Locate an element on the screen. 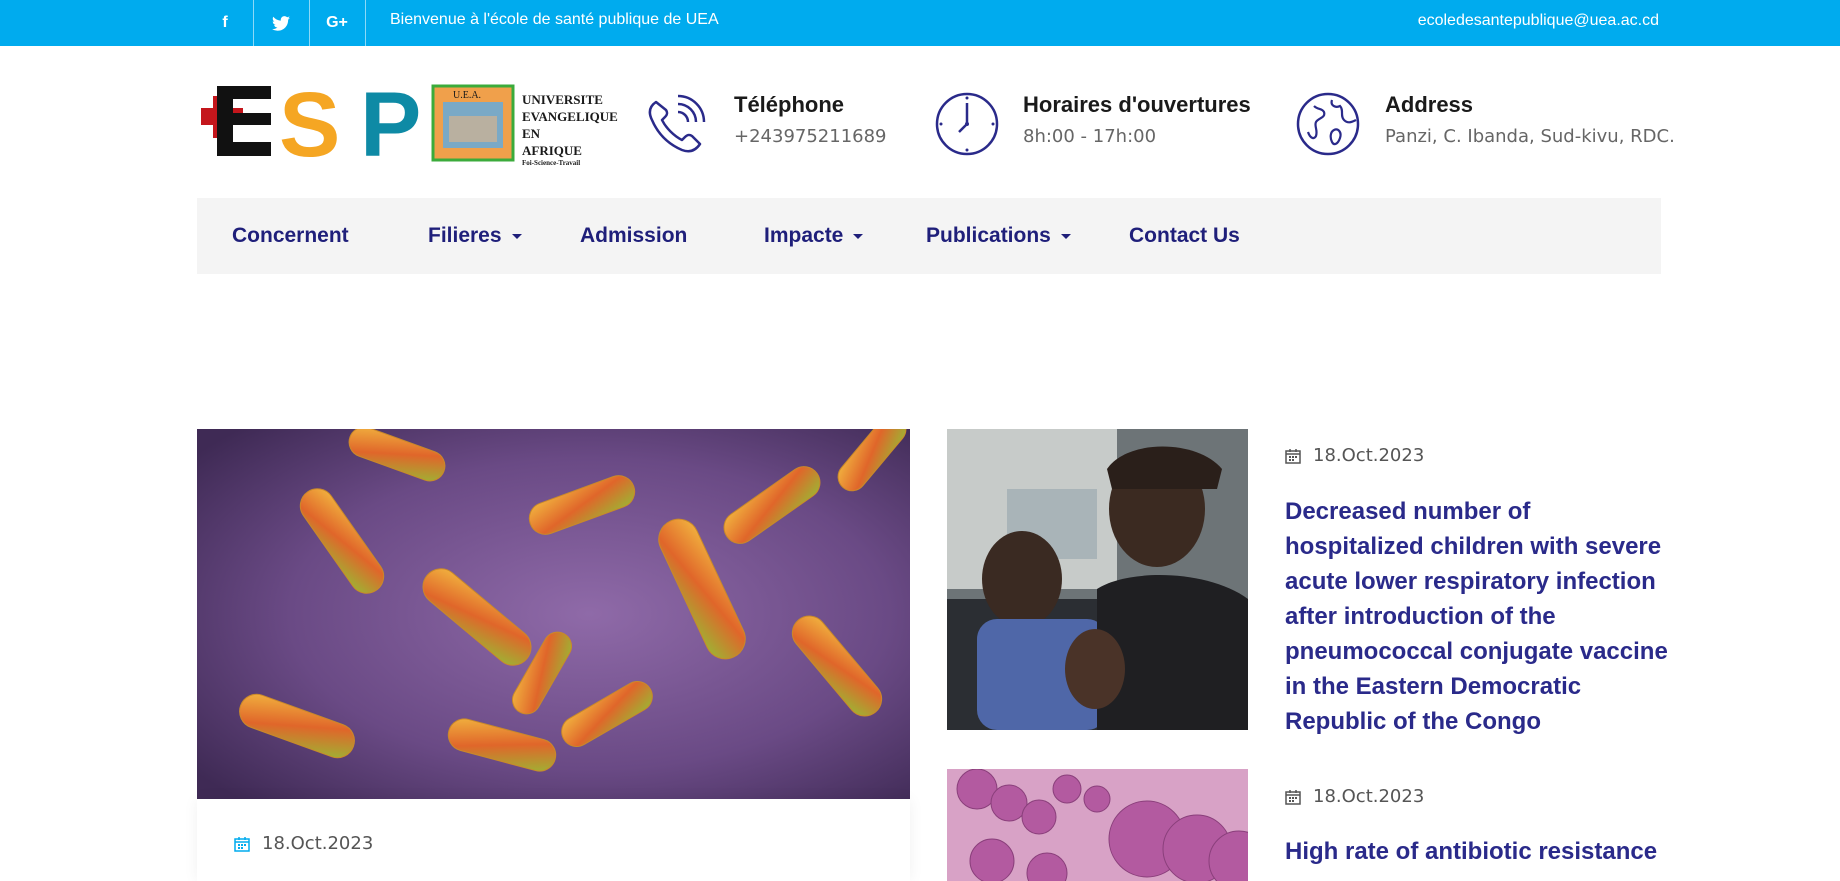 This screenshot has width=1840, height=881. post-title-link: High rate of antibiotic resistance is located at coordinates (1480, 851).